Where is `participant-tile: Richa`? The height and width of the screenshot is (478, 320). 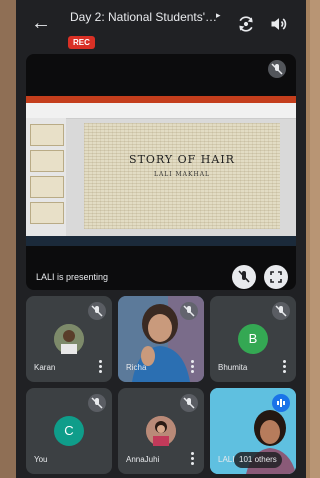 participant-tile: Richa is located at coordinates (161, 339).